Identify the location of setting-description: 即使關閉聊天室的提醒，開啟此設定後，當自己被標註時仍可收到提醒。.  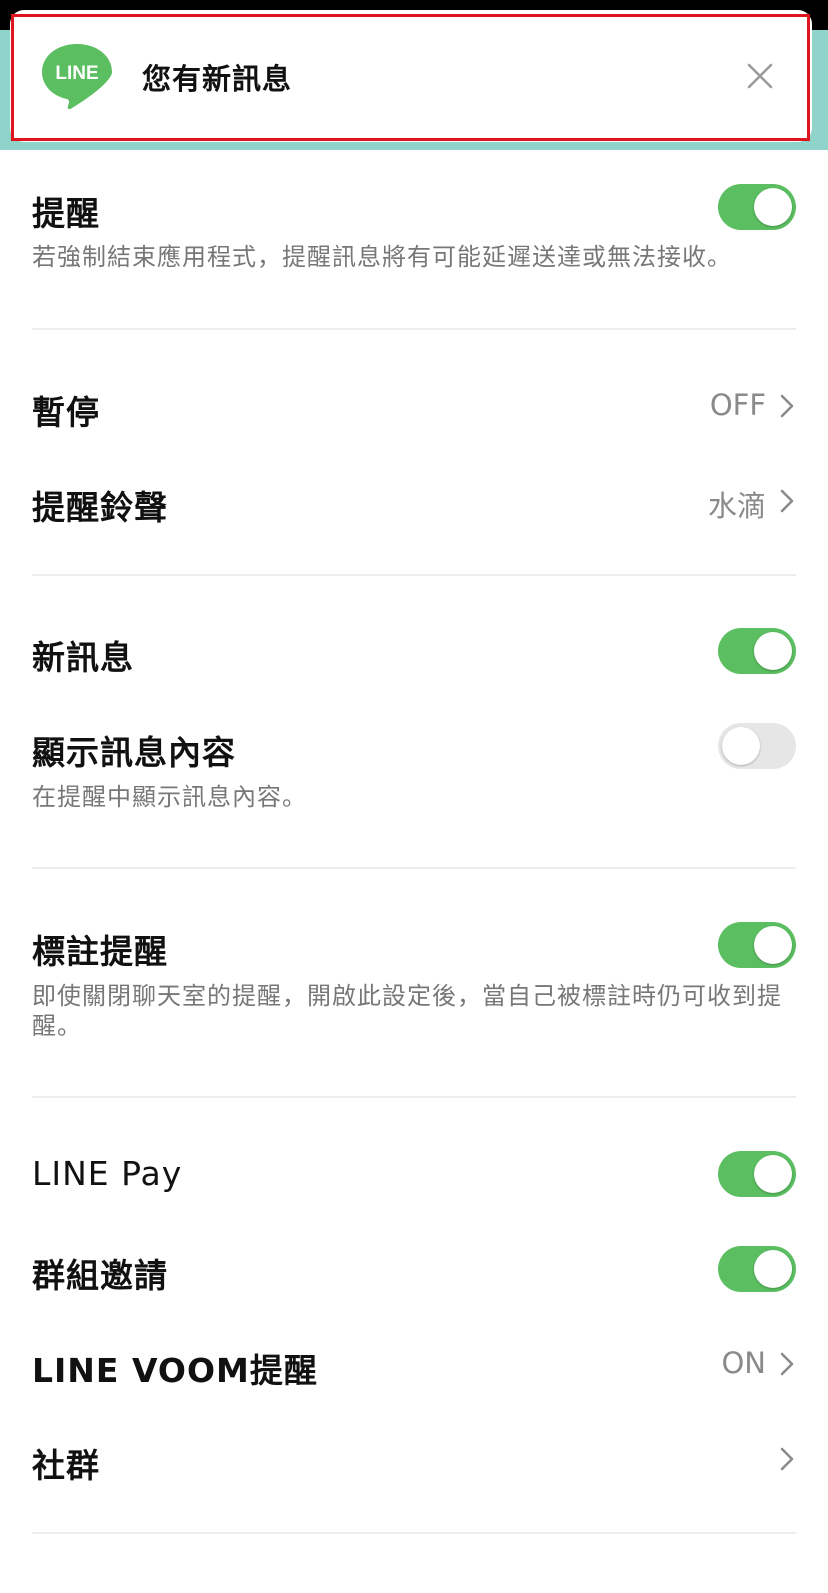
(407, 1011).